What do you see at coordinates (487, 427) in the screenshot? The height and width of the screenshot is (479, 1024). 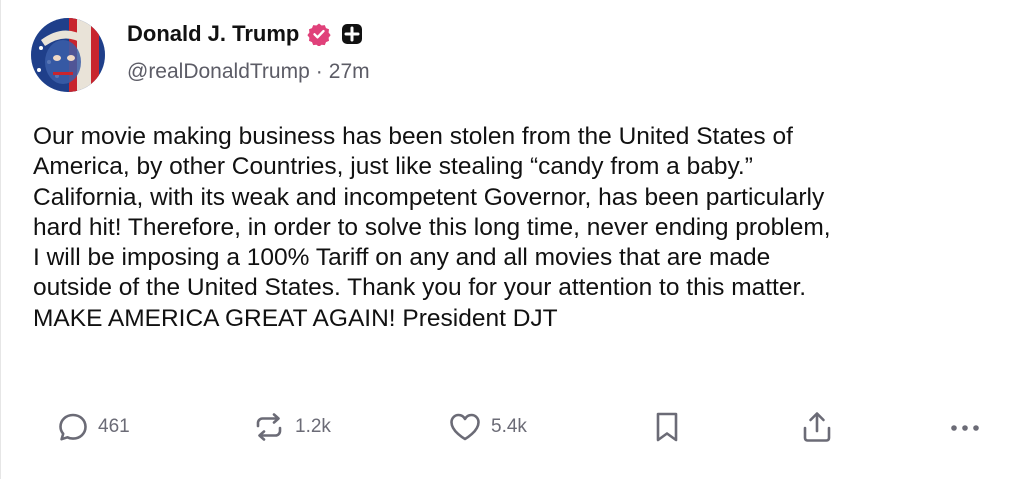 I see `like-button: 5.4k` at bounding box center [487, 427].